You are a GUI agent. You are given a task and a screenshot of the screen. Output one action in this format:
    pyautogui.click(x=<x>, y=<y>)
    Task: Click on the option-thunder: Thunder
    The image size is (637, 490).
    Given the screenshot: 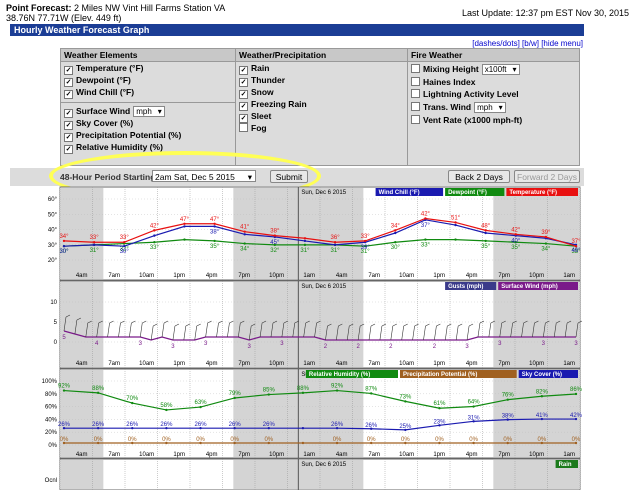 What is the action you would take?
    pyautogui.click(x=321, y=80)
    